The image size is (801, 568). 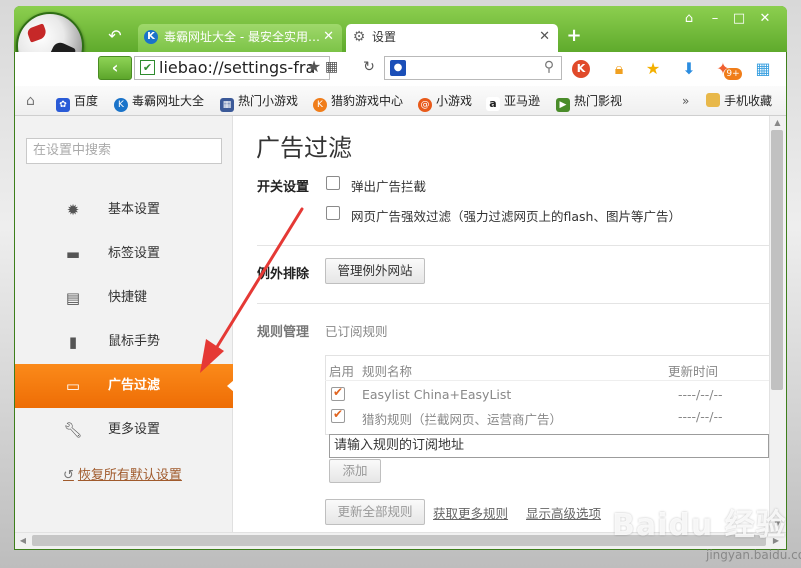 I want to click on page-title: 广告过滤, so click(x=304, y=148).